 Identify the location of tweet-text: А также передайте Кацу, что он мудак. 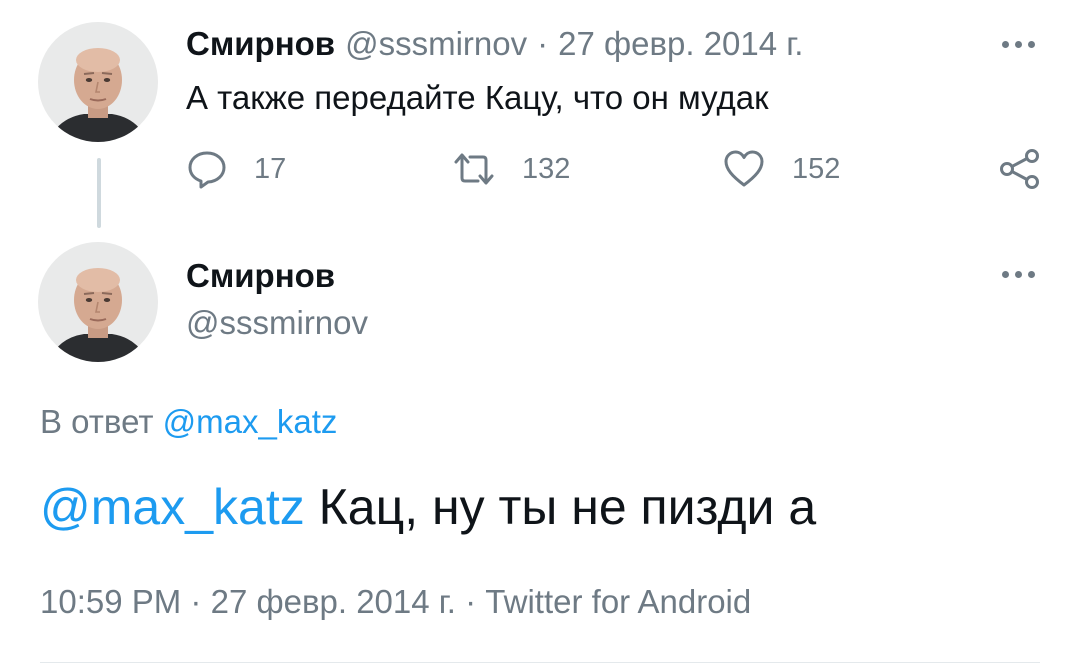
(477, 97).